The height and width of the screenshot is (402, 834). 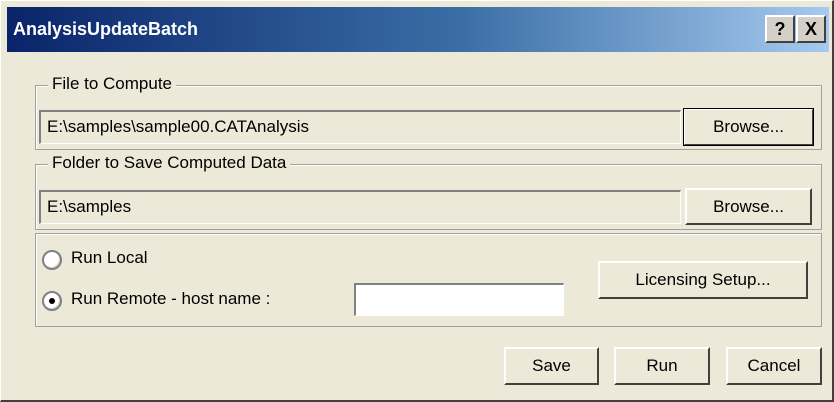 I want to click on run-local-label: Run Local, so click(x=109, y=258).